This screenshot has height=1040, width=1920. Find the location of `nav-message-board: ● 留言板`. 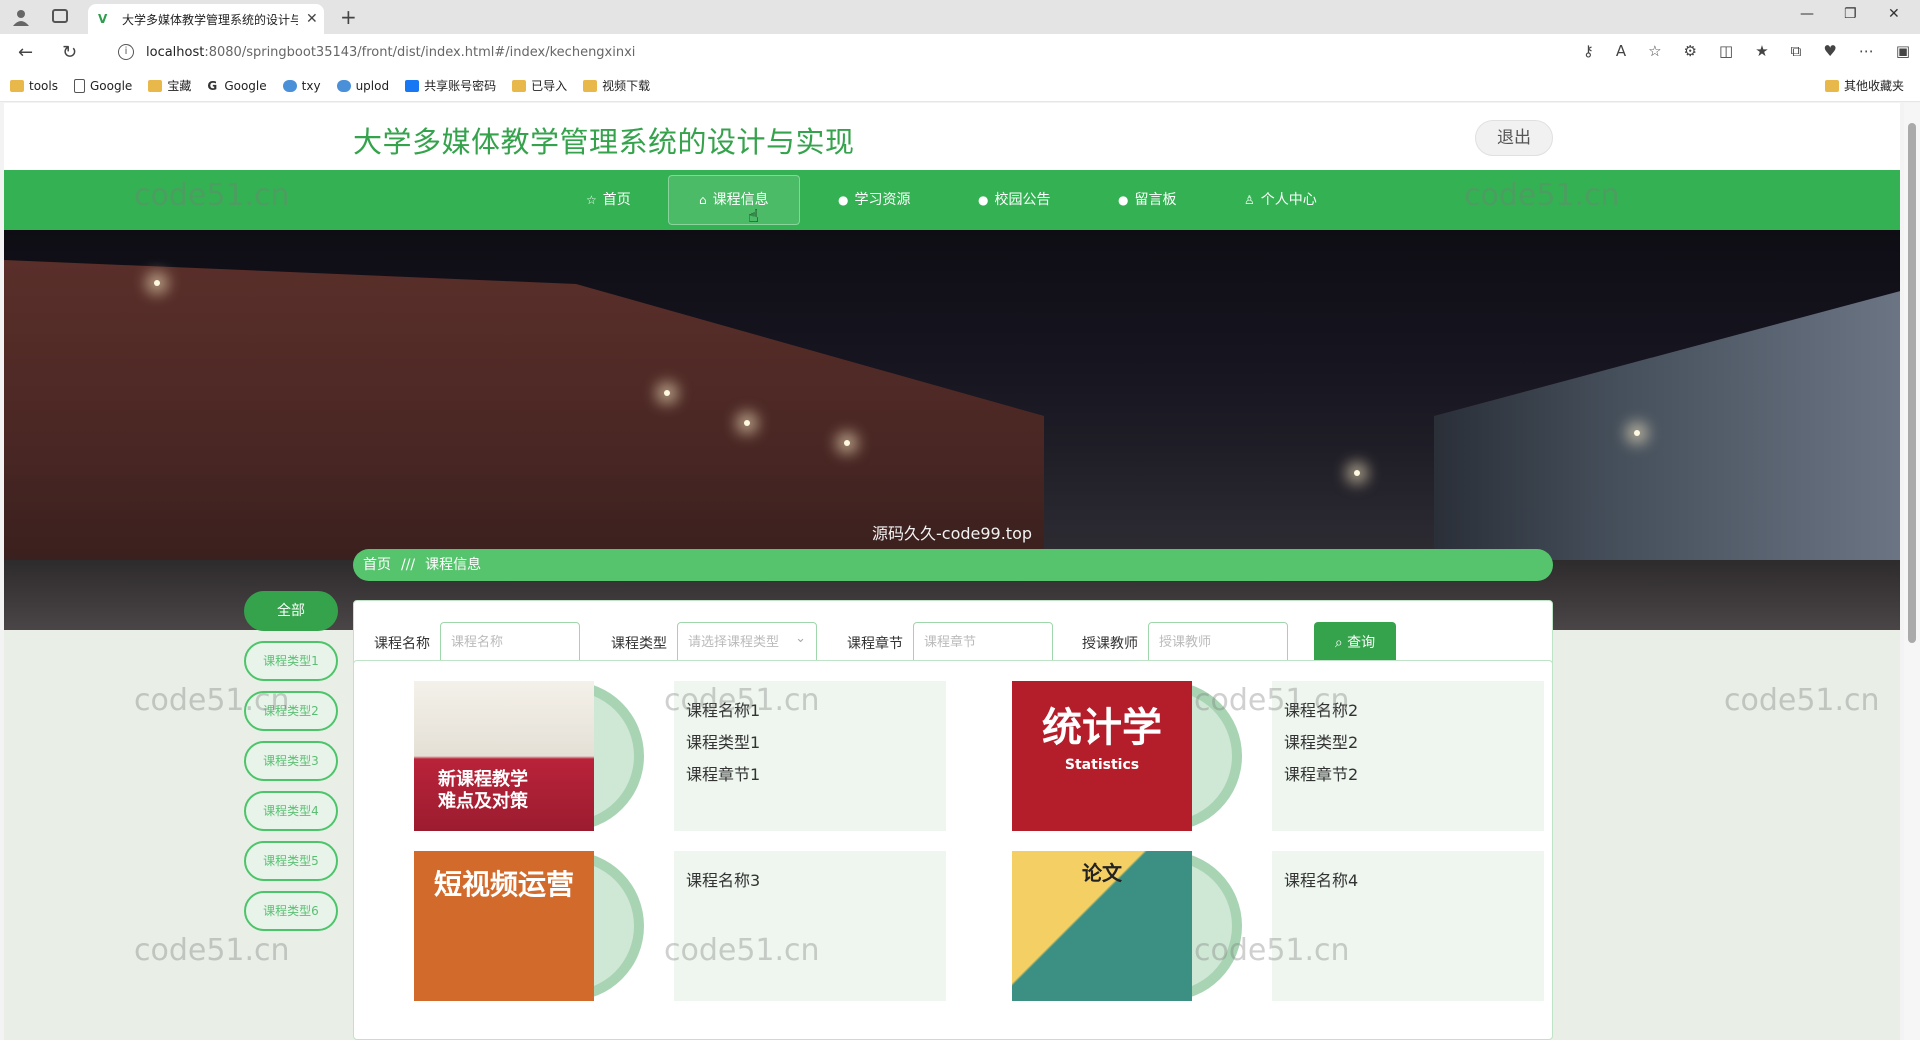

nav-message-board: ● 留言板 is located at coordinates (1147, 200).